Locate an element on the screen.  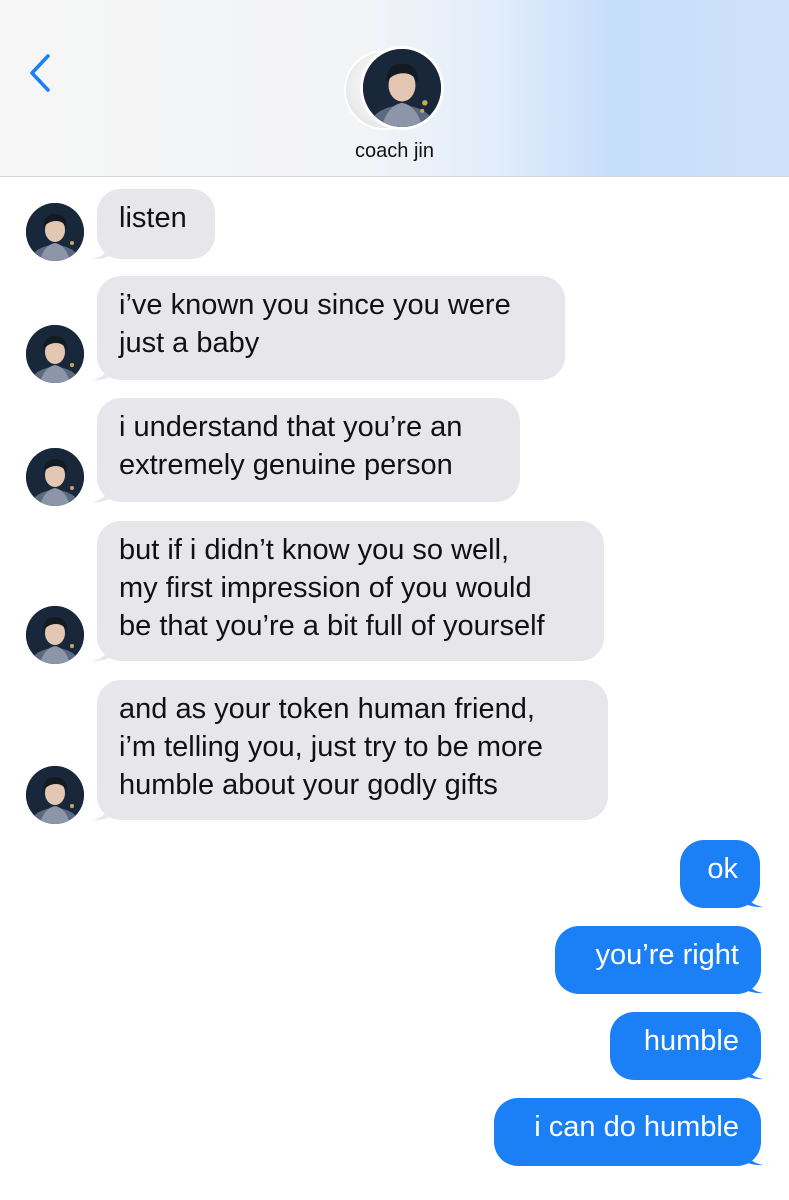
conversation-header: coach jin is located at coordinates (394, 88).